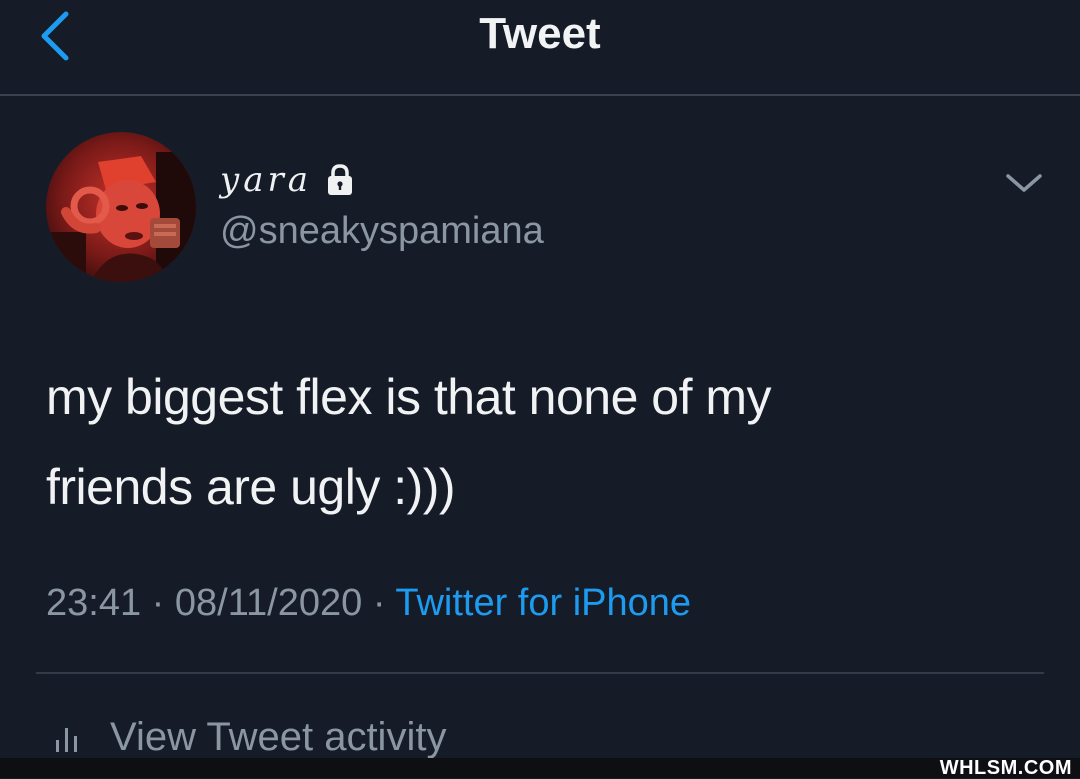 Image resolution: width=1080 pixels, height=779 pixels. Describe the element at coordinates (251, 487) in the screenshot. I see `tweet-text-line: friends are ugly :)))` at that location.